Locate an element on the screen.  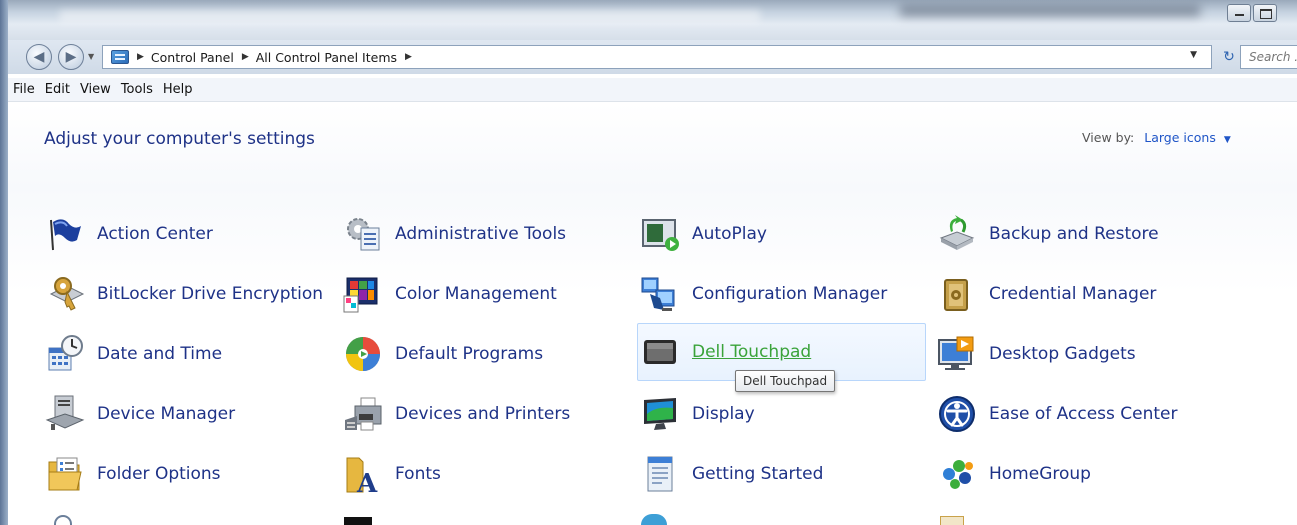
item-credential-manager: Credential Manager is located at coordinates (1046, 294).